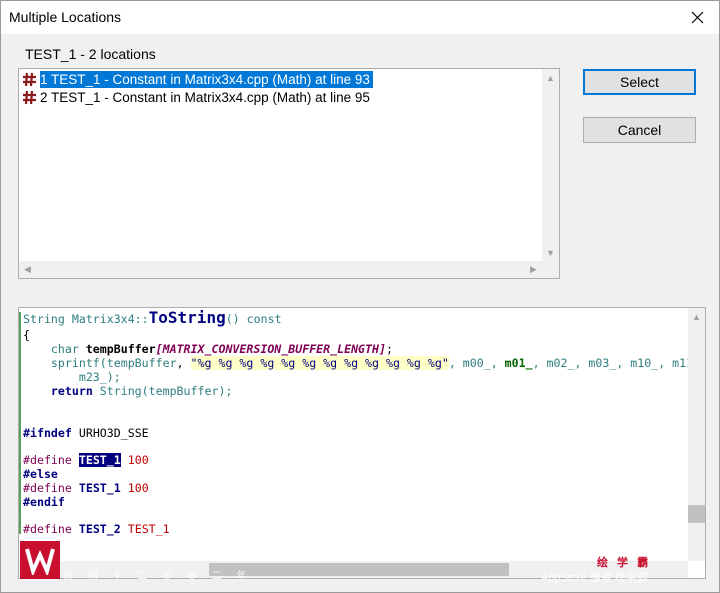  Describe the element at coordinates (183, 363) in the screenshot. I see `code-token: ,` at that location.